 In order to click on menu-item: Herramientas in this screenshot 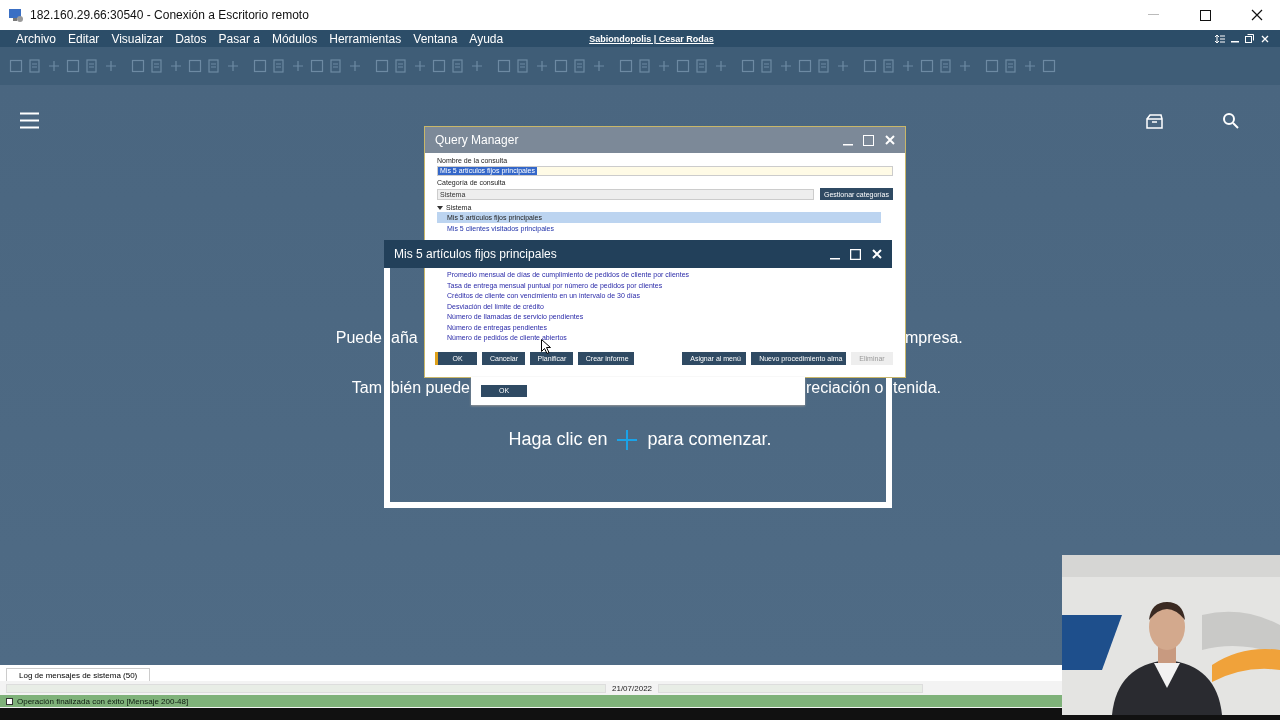, I will do `click(365, 38)`.